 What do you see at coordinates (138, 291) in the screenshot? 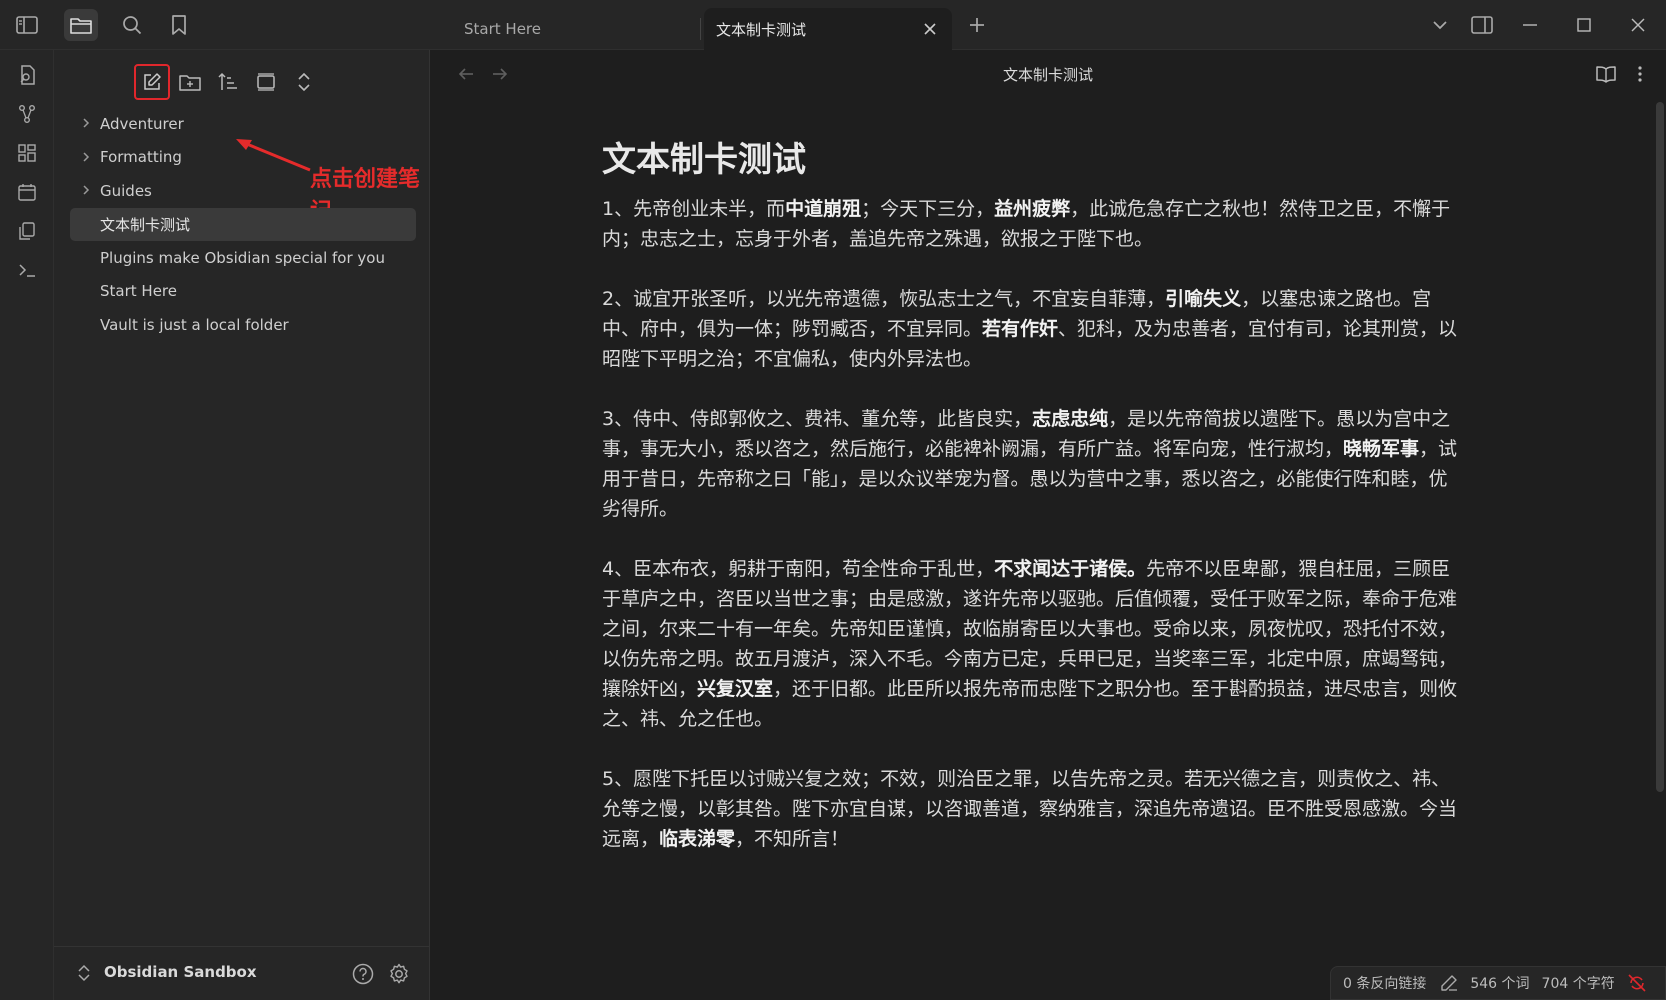
I see `tree-item-label: Start Here` at bounding box center [138, 291].